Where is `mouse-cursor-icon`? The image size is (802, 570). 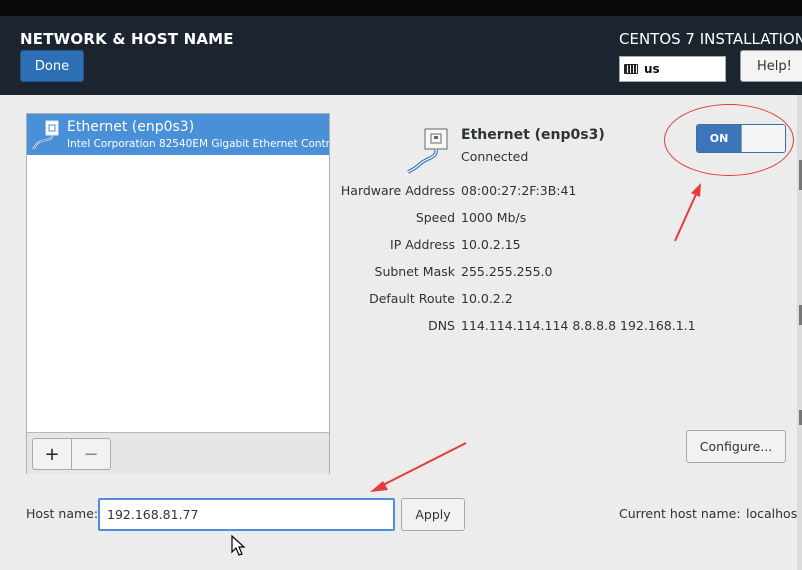
mouse-cursor-icon is located at coordinates (238, 545).